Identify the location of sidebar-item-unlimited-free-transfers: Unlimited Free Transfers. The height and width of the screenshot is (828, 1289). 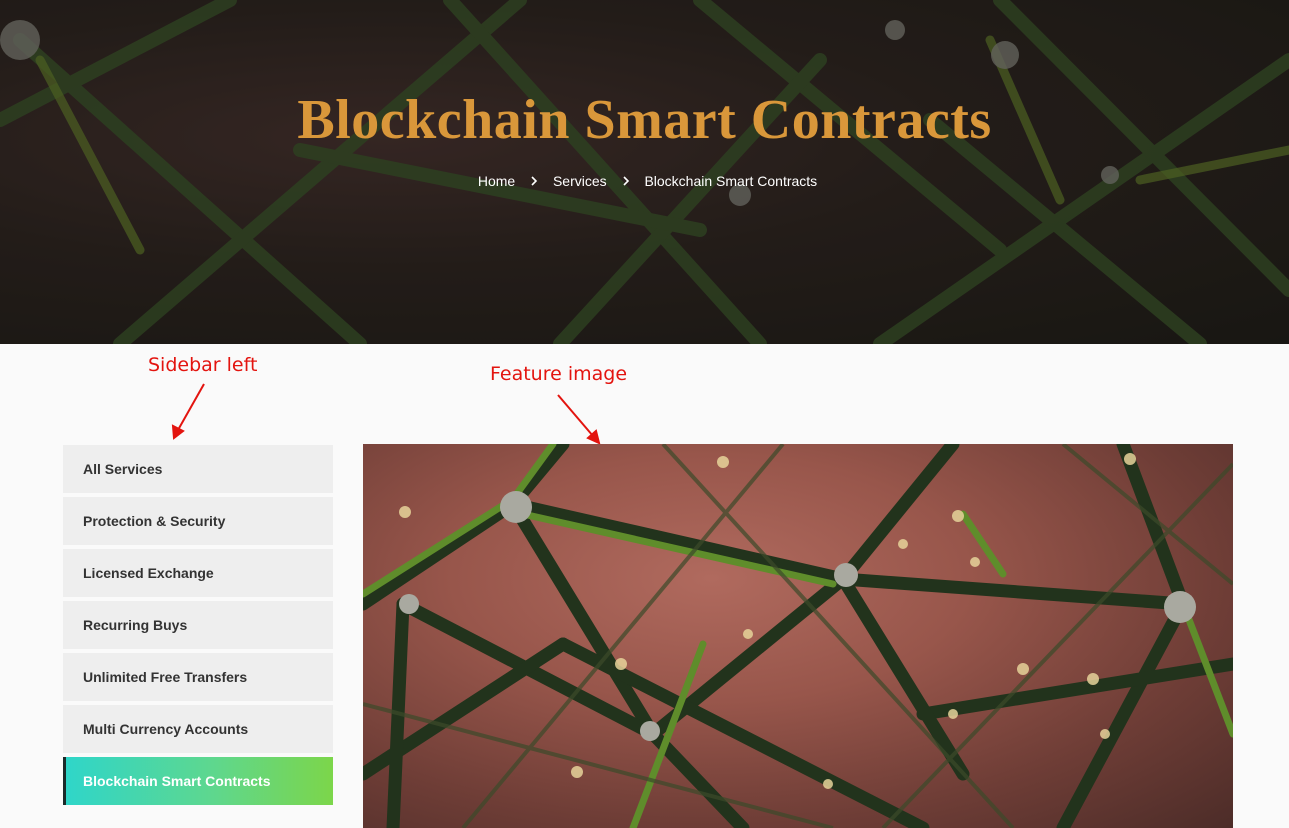
(198, 677).